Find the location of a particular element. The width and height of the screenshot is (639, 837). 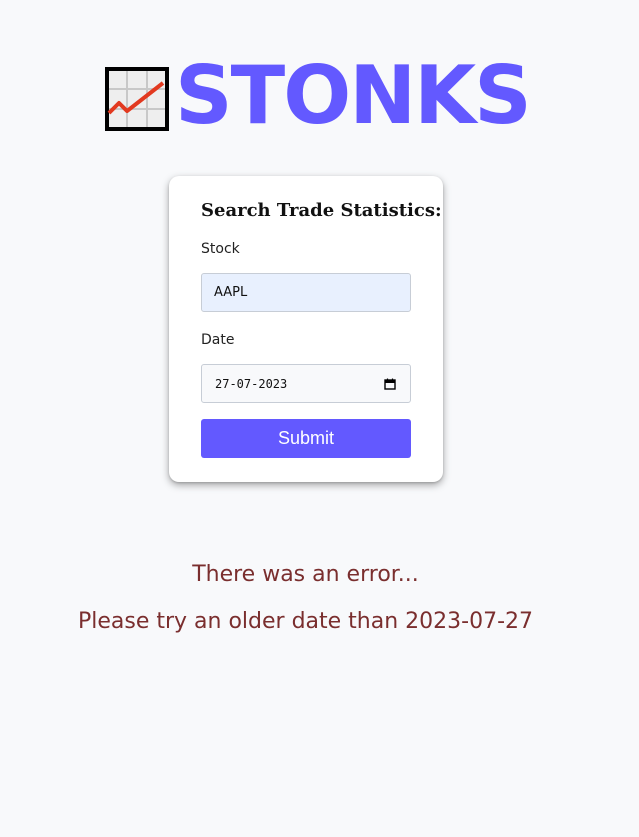

date-label: Date is located at coordinates (218, 340).